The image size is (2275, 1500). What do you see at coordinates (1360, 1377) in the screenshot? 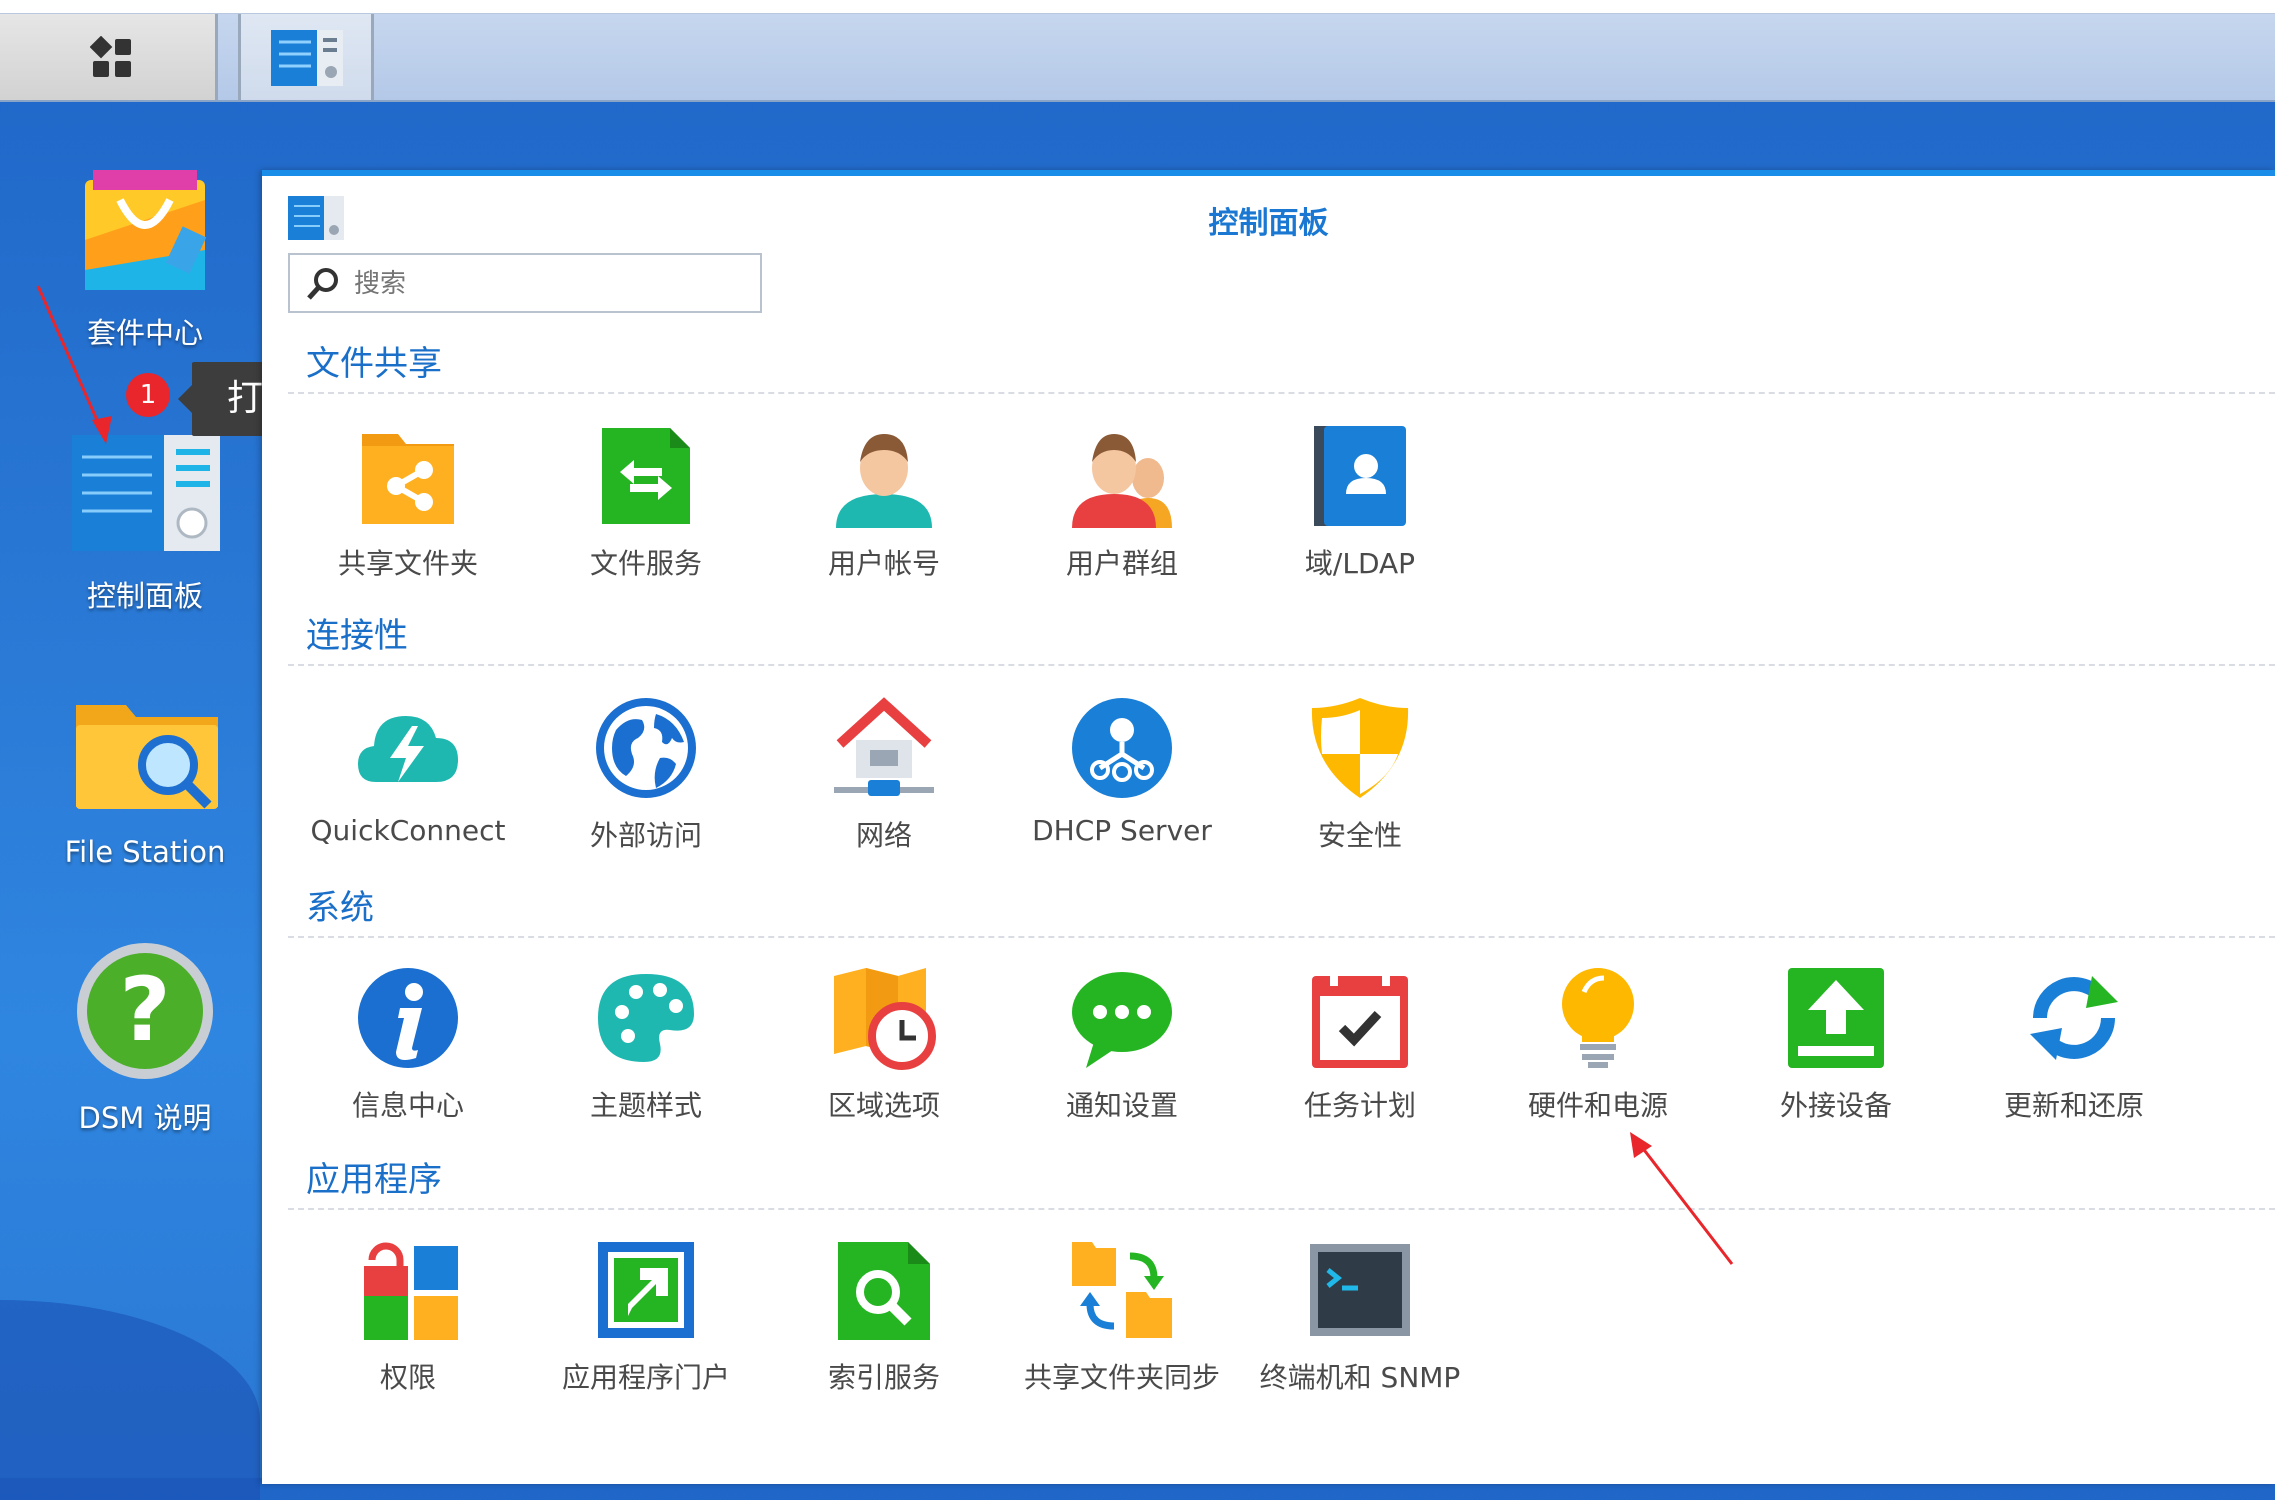
I see `item-label: 终端机和 SNMP` at bounding box center [1360, 1377].